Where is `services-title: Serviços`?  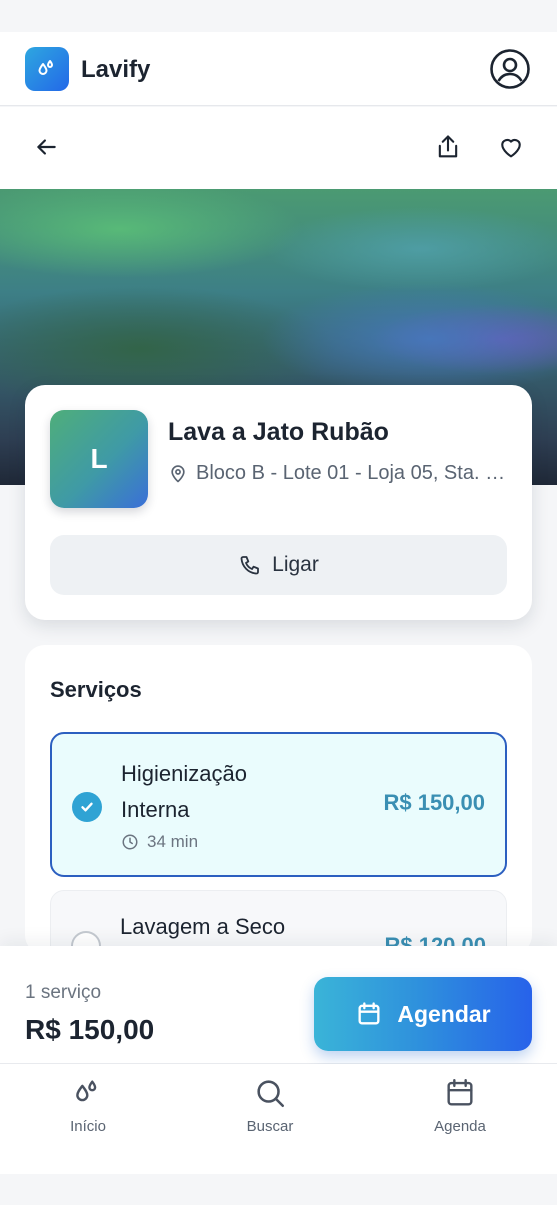 services-title: Serviços is located at coordinates (96, 689).